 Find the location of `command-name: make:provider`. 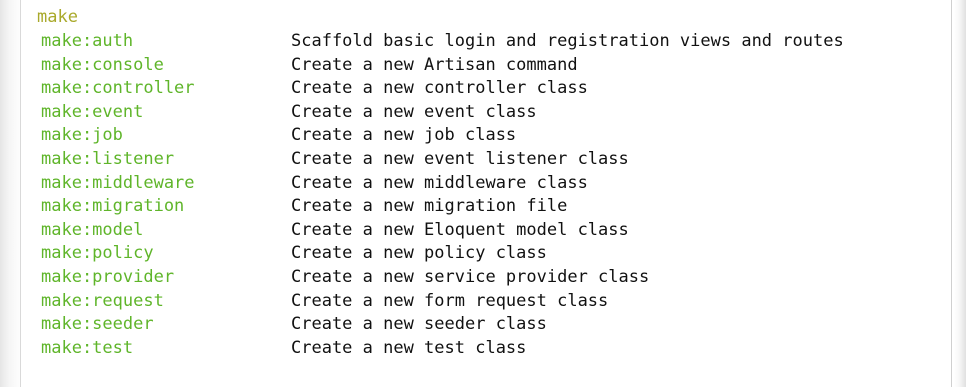

command-name: make:provider is located at coordinates (108, 276).